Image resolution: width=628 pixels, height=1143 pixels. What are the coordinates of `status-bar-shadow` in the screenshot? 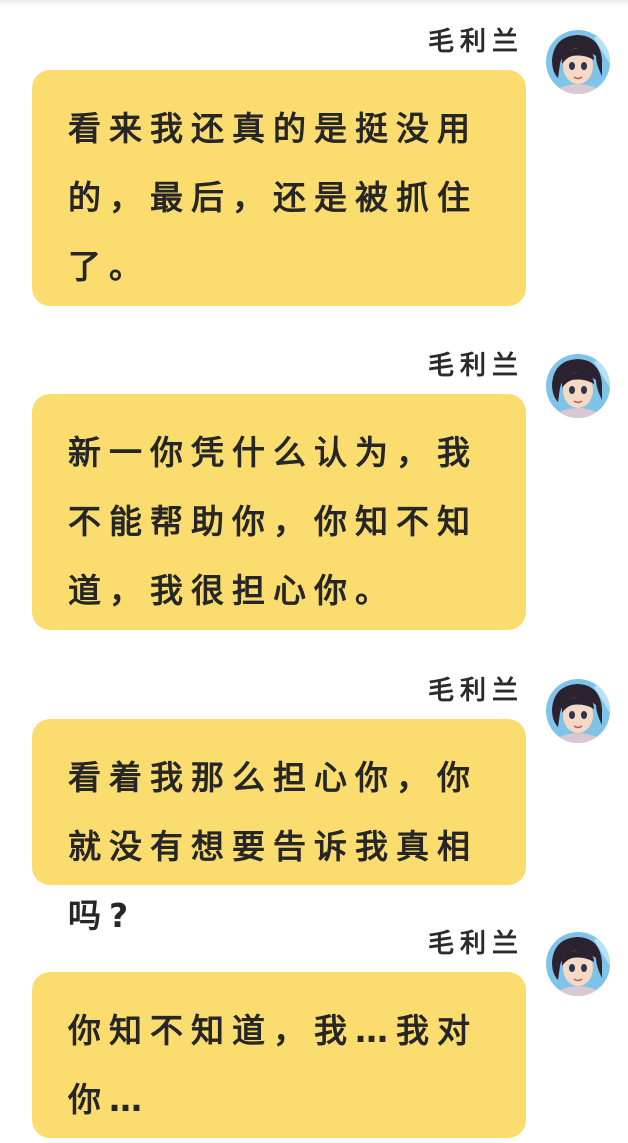 It's located at (314, 3).